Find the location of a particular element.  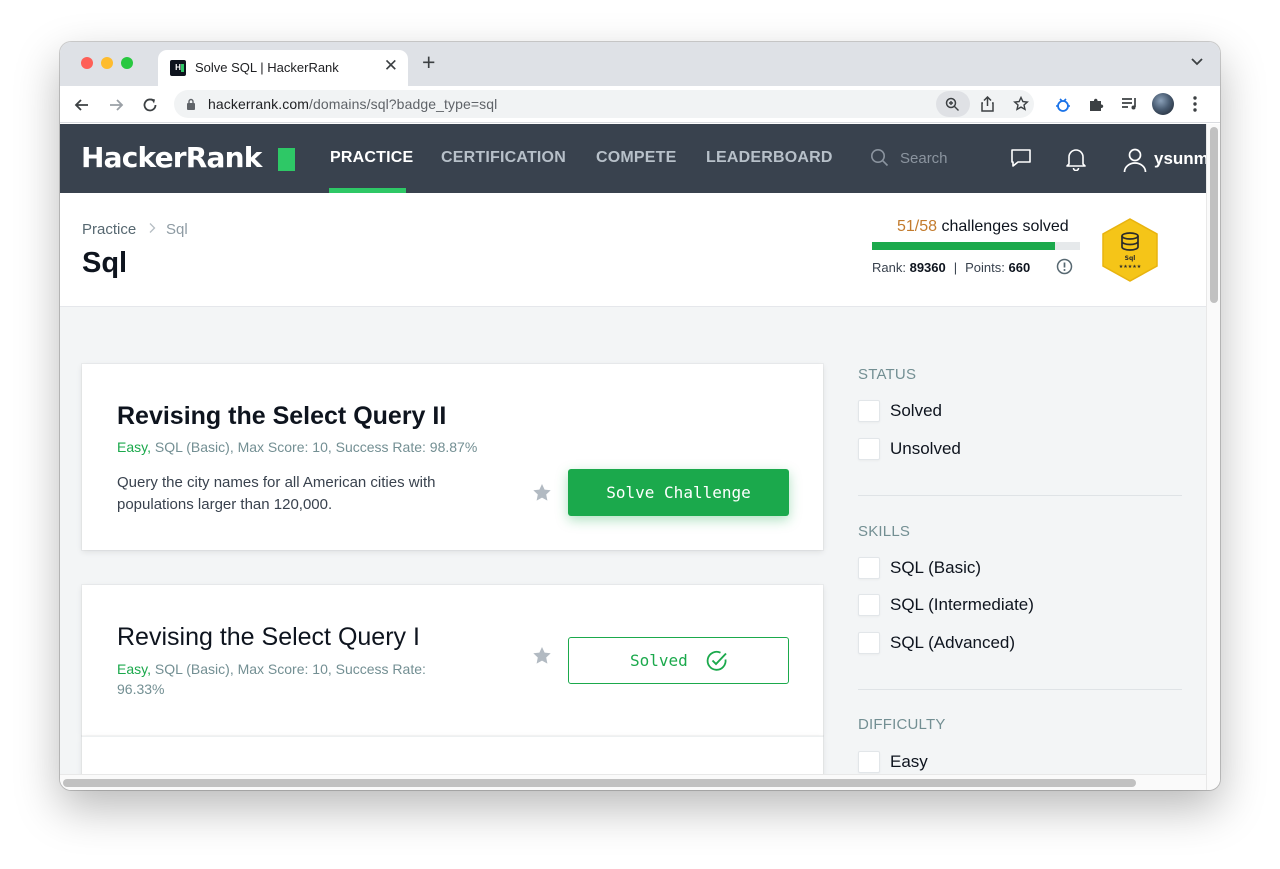

zoom-indicator is located at coordinates (953, 104).